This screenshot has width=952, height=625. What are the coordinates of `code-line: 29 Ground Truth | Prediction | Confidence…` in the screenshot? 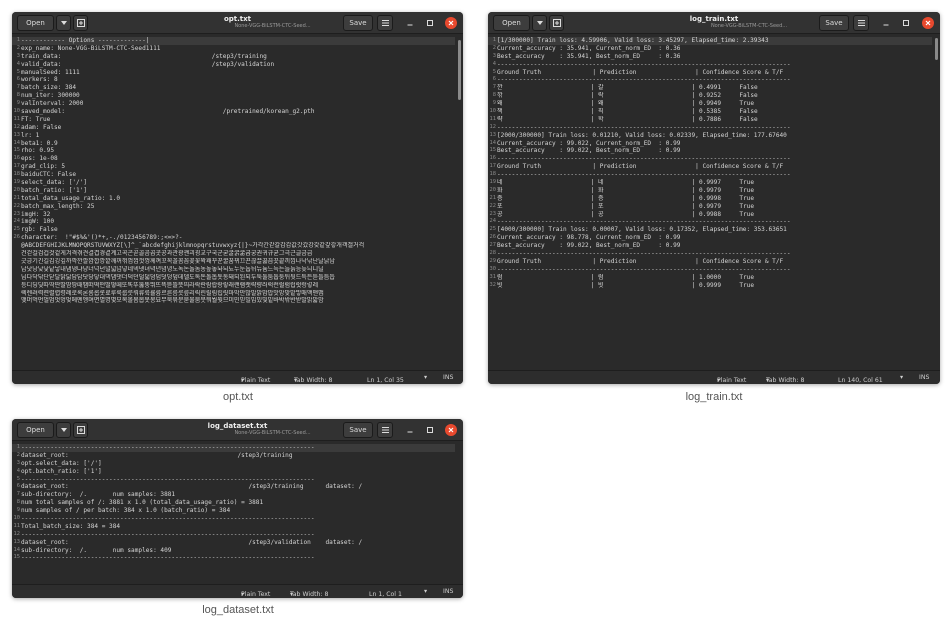 It's located at (710, 262).